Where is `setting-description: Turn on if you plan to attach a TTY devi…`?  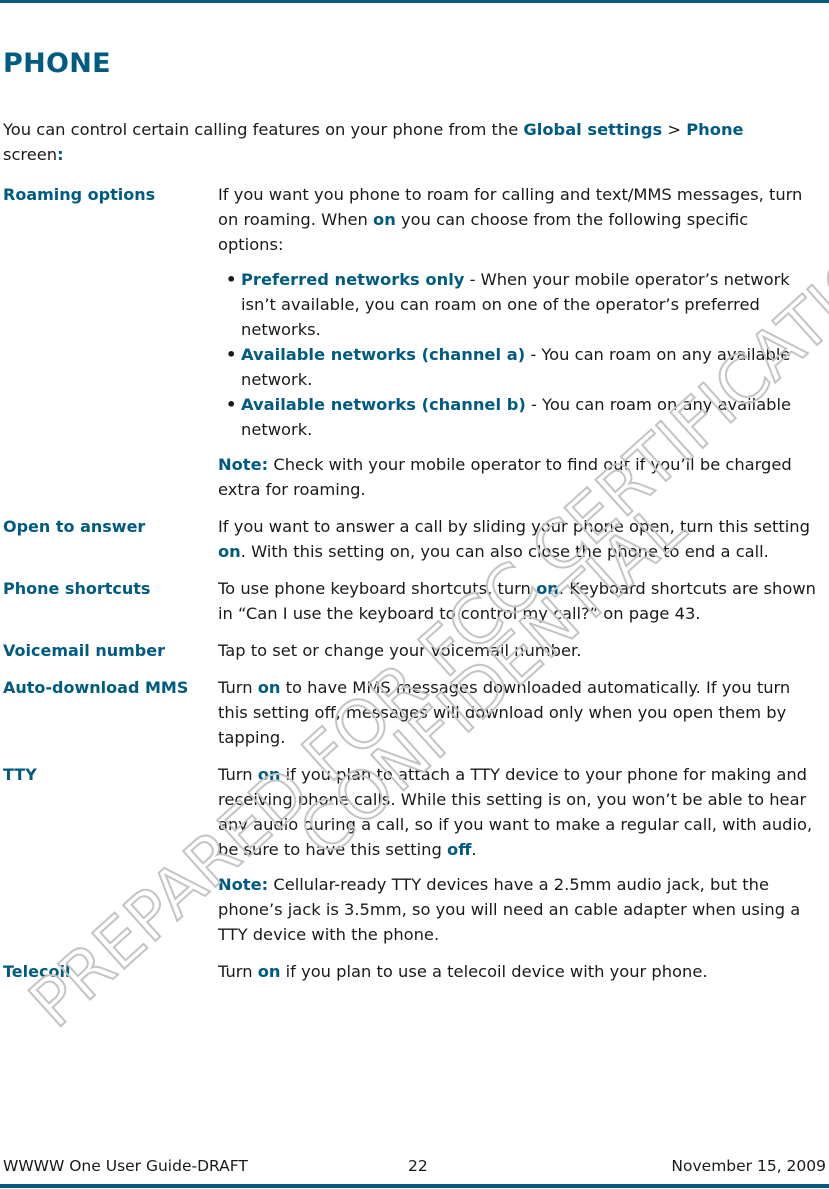 setting-description: Turn on if you plan to attach a TTY devi… is located at coordinates (518, 854).